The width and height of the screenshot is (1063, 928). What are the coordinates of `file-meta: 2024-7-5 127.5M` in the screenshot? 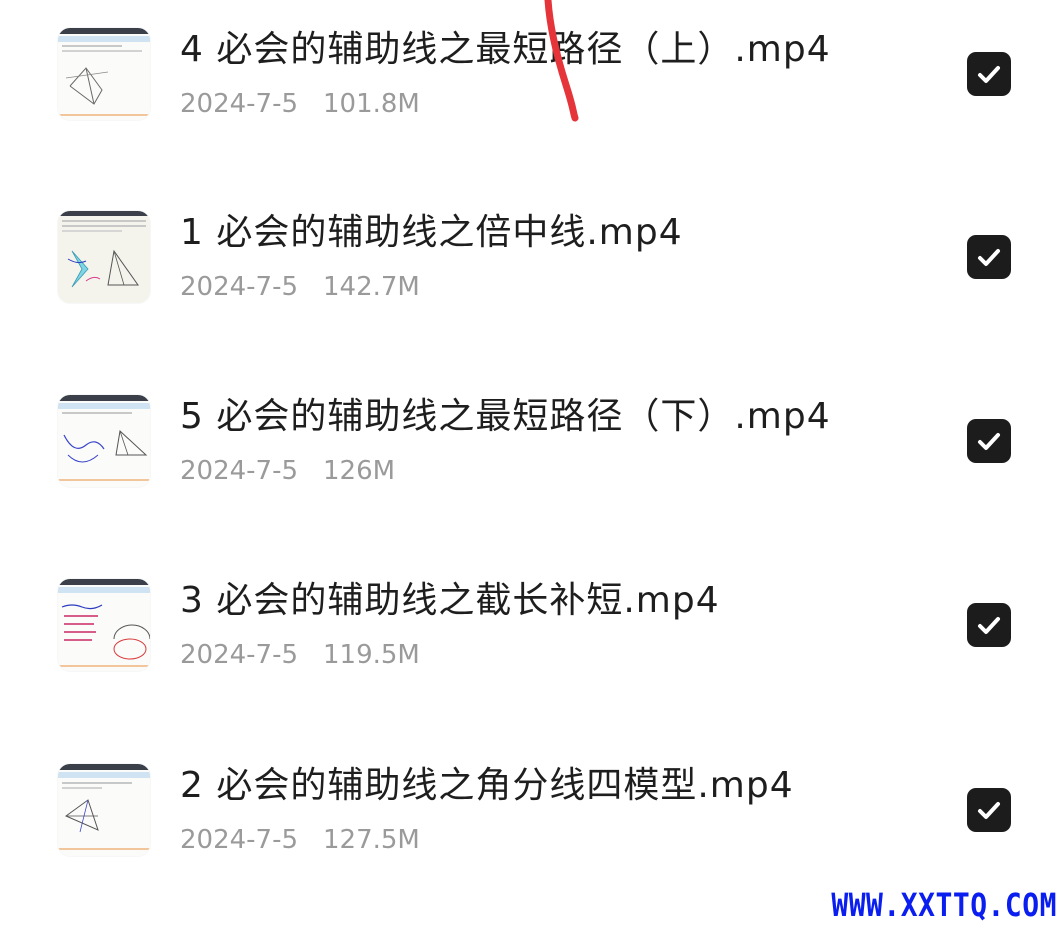 It's located at (300, 840).